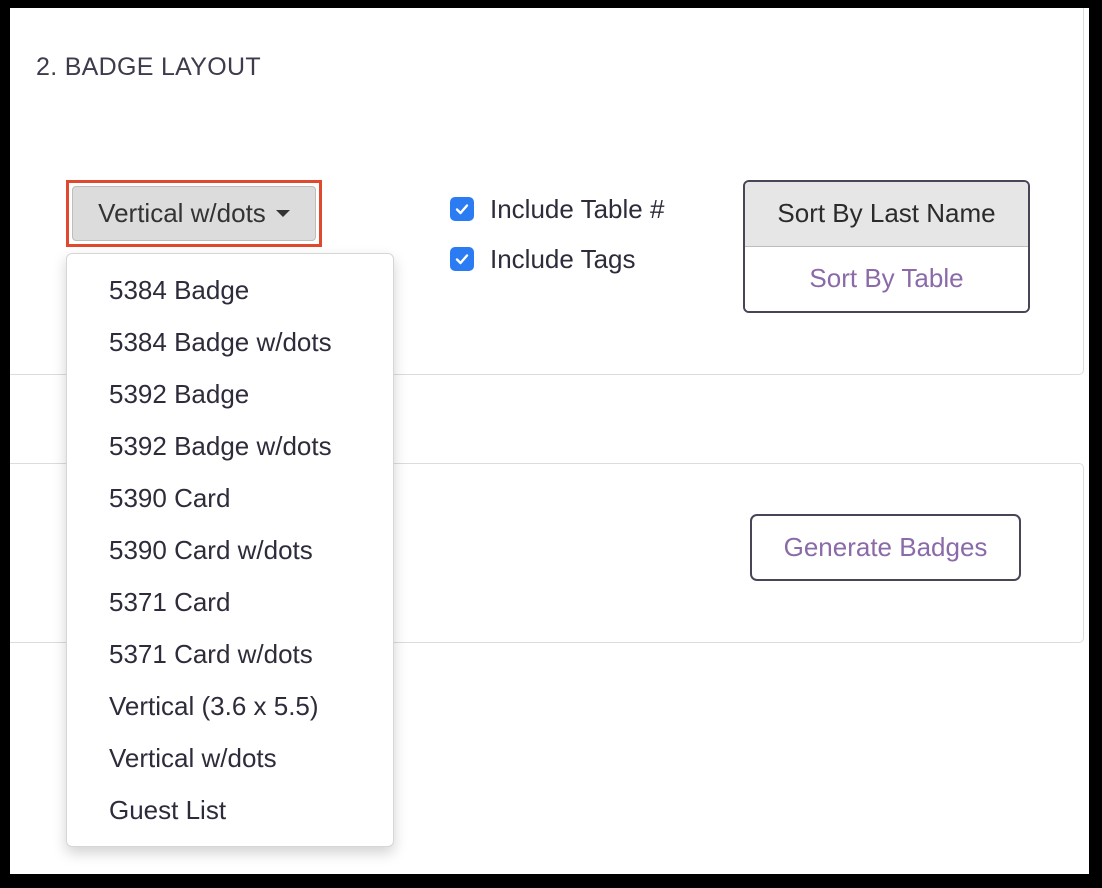 Image resolution: width=1102 pixels, height=888 pixels. What do you see at coordinates (577, 208) in the screenshot?
I see `include-table-label: Include Table #` at bounding box center [577, 208].